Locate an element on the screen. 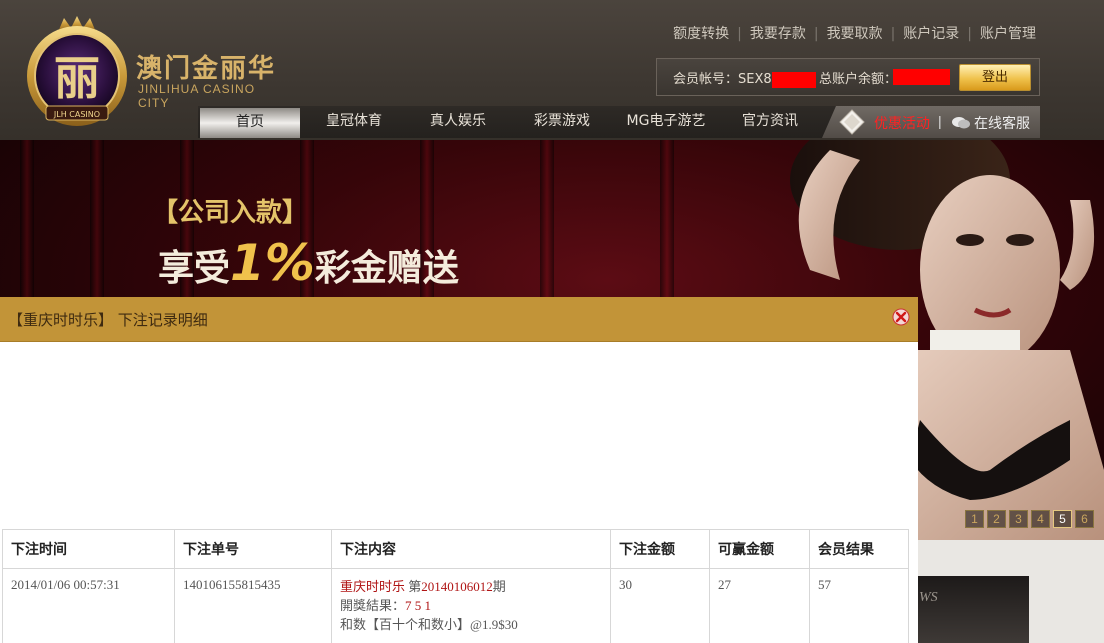  nav-item-lottery: 彩票游戏 is located at coordinates (562, 122).